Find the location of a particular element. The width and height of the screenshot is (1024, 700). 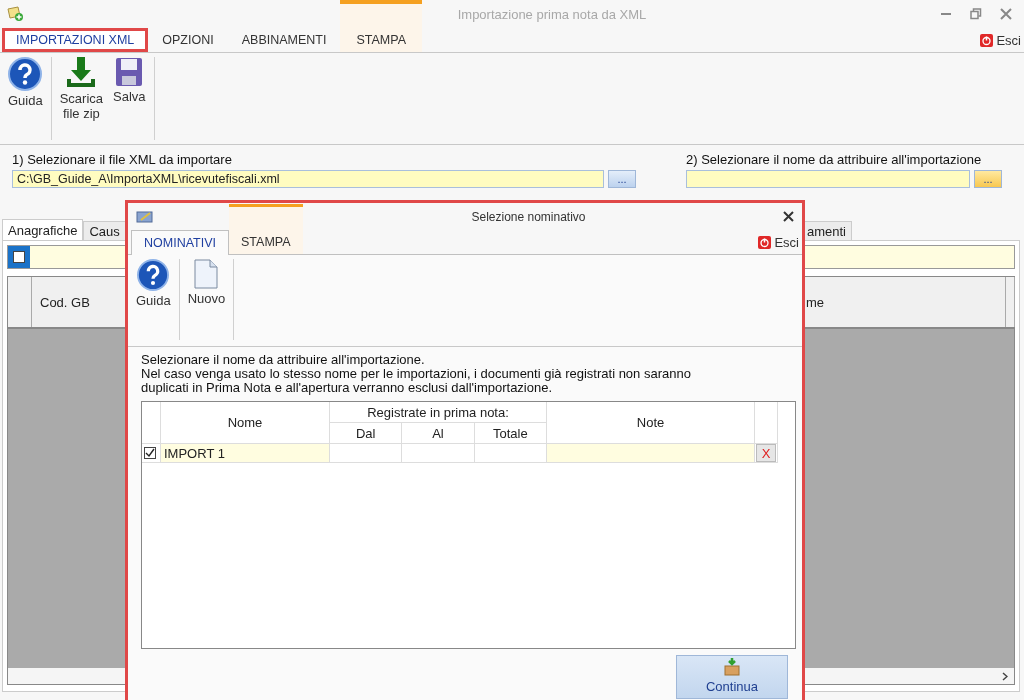

dialog-title: Selezione nominativo is located at coordinates (528, 216).